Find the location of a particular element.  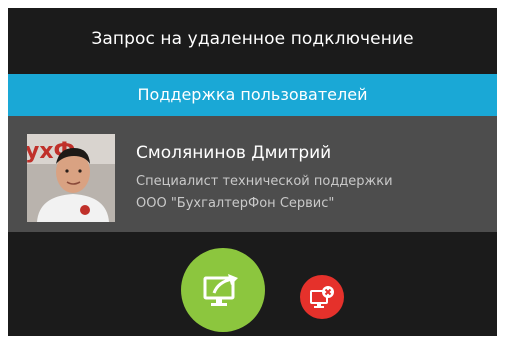

monitor-connect-icon is located at coordinates (220, 290).